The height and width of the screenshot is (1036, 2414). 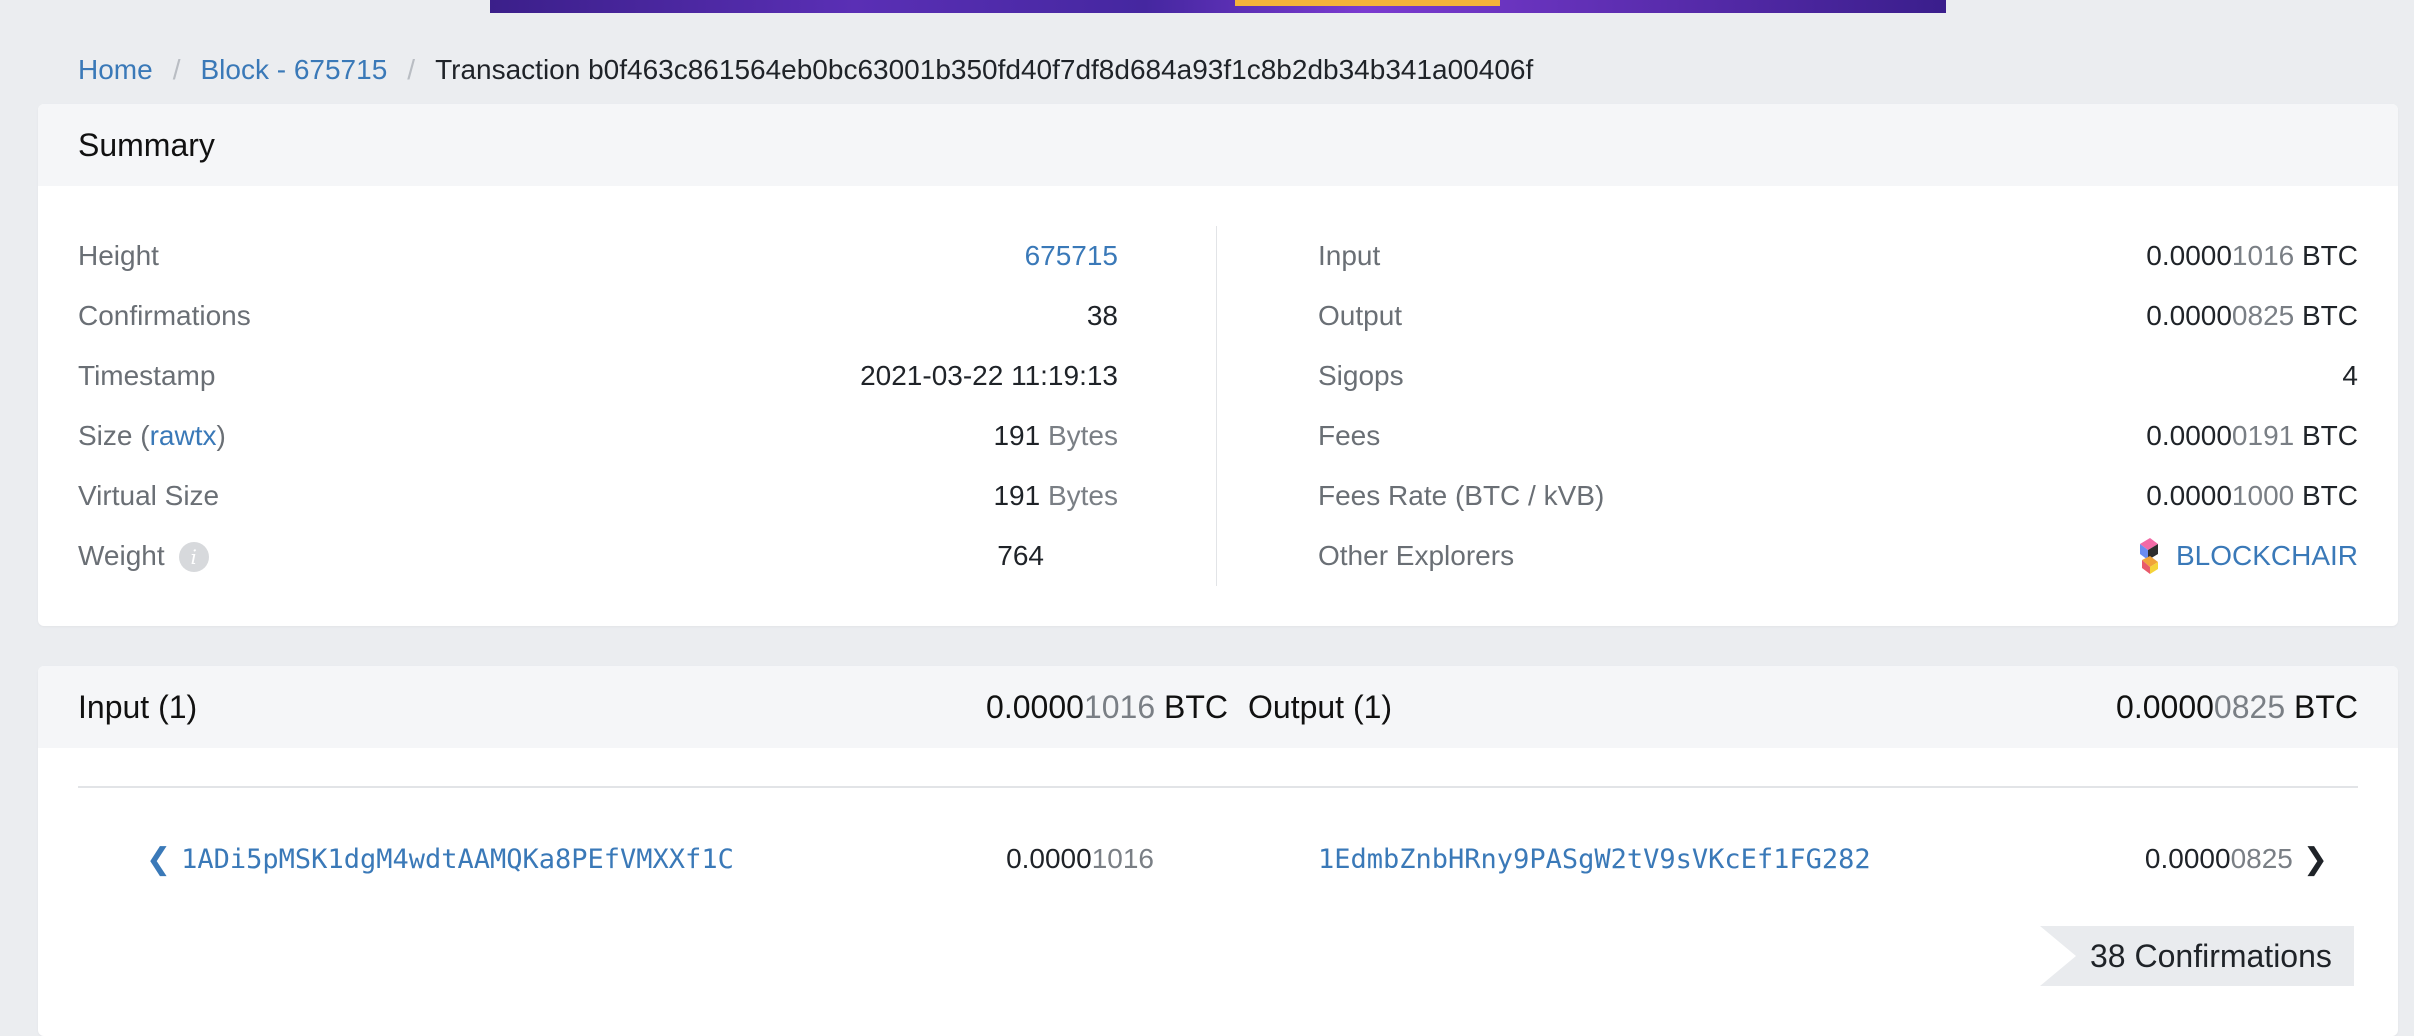 I want to click on breadcrumb-block: Block - 675715, so click(x=293, y=69).